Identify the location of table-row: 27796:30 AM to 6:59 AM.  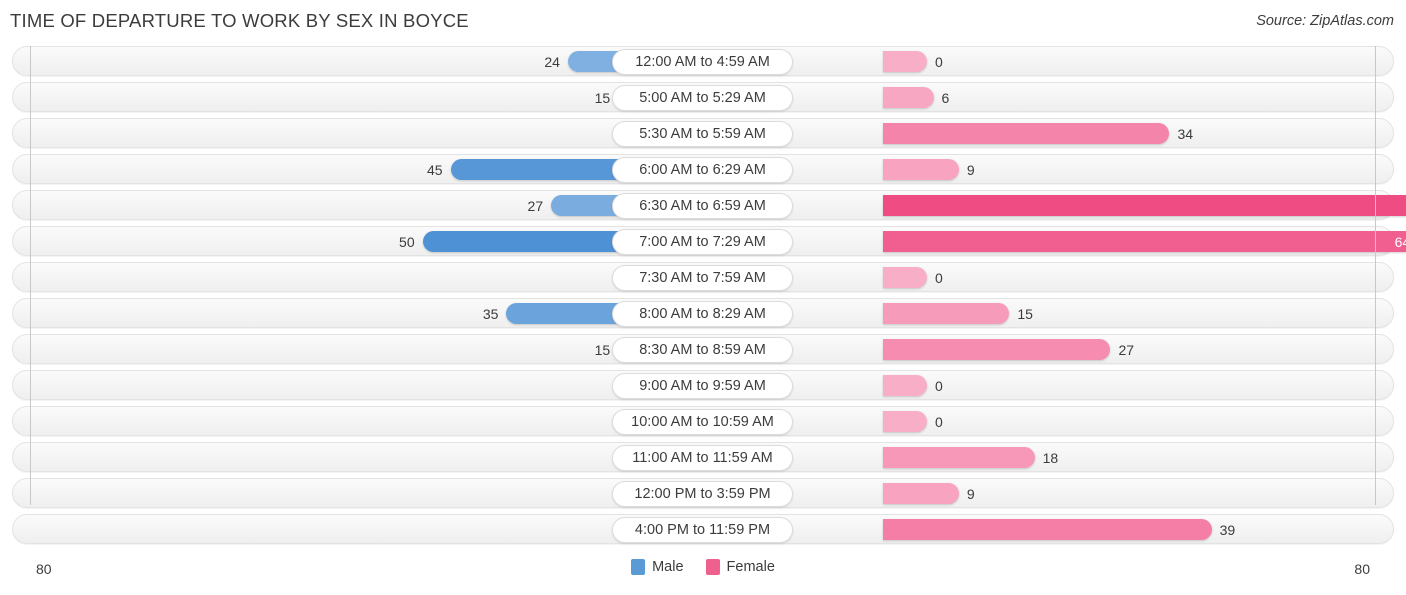
(709, 205).